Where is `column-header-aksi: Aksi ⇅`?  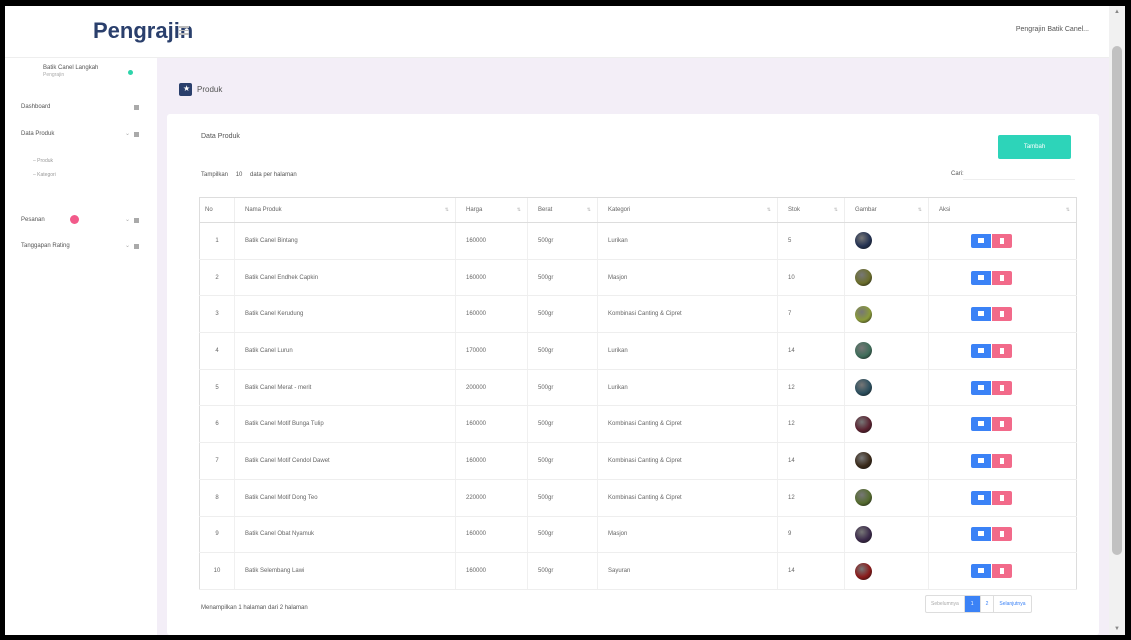
column-header-aksi: Aksi ⇅ is located at coordinates (1002, 210).